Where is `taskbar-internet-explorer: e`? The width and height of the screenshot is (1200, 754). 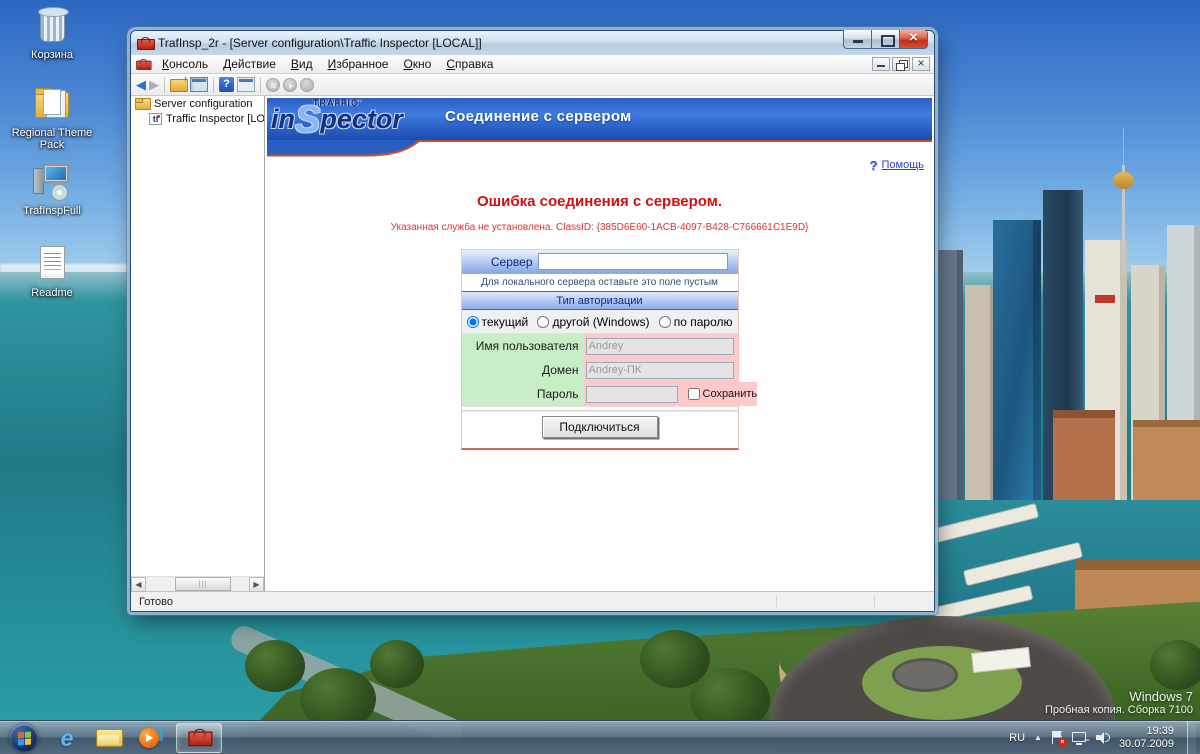
taskbar-internet-explorer: e is located at coordinates (67, 738).